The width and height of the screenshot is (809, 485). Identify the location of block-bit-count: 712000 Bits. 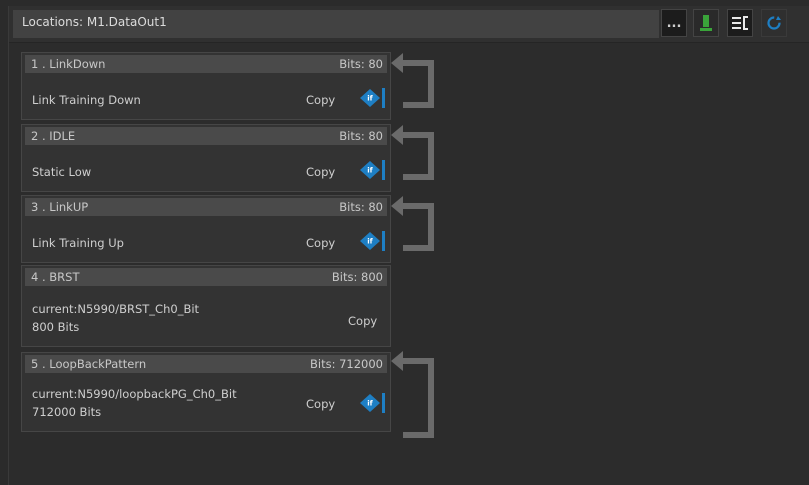
(67, 412).